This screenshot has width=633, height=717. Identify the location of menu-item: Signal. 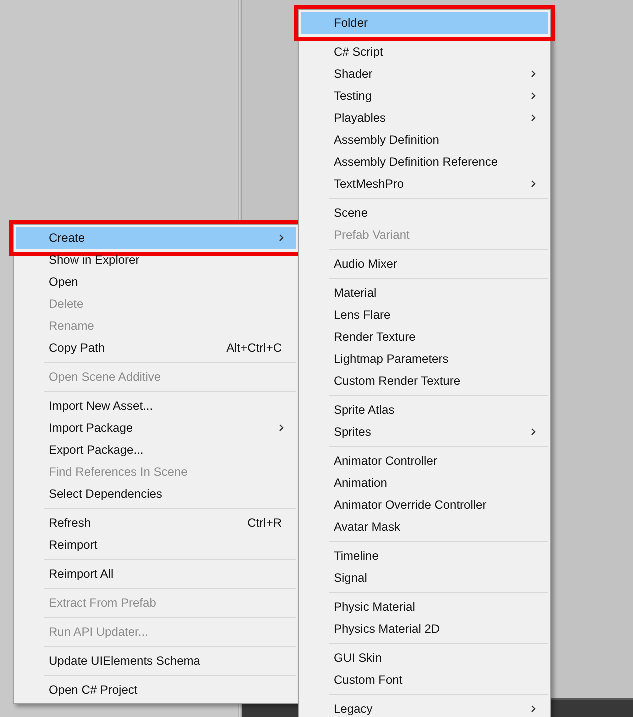
(424, 578).